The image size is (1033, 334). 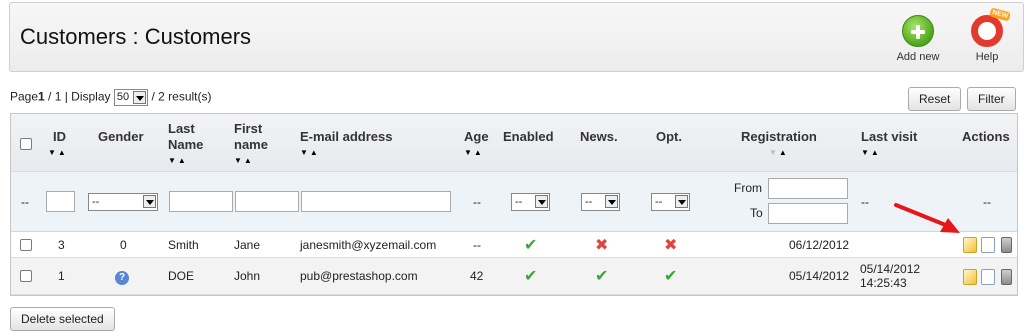 What do you see at coordinates (477, 202) in the screenshot?
I see `filter-age-placeholder: --` at bounding box center [477, 202].